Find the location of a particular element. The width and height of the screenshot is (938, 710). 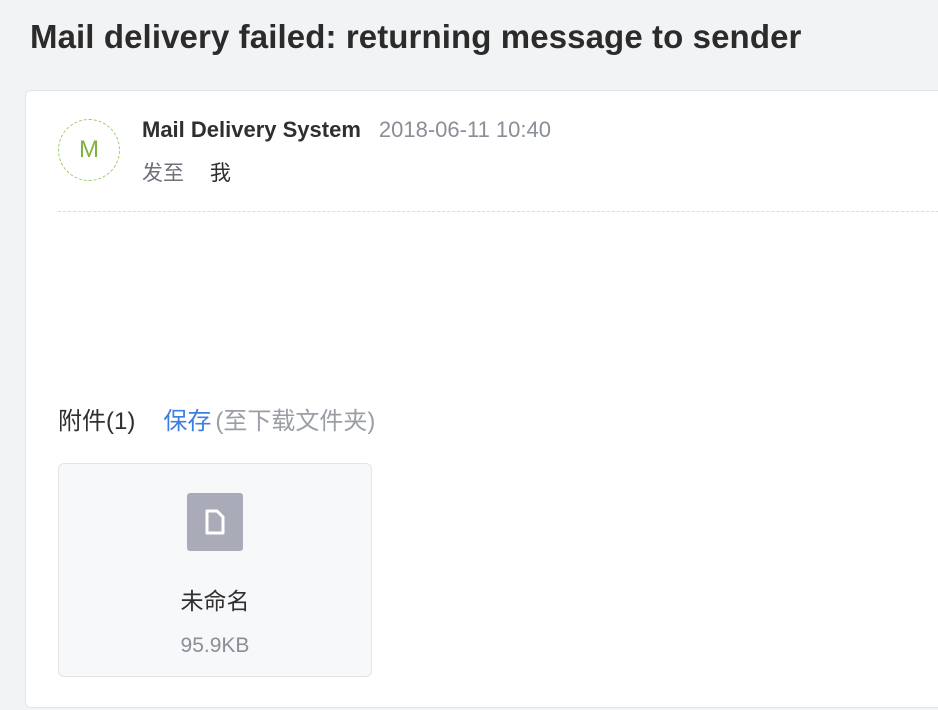

save-attachments-link: 保存 is located at coordinates (187, 418).